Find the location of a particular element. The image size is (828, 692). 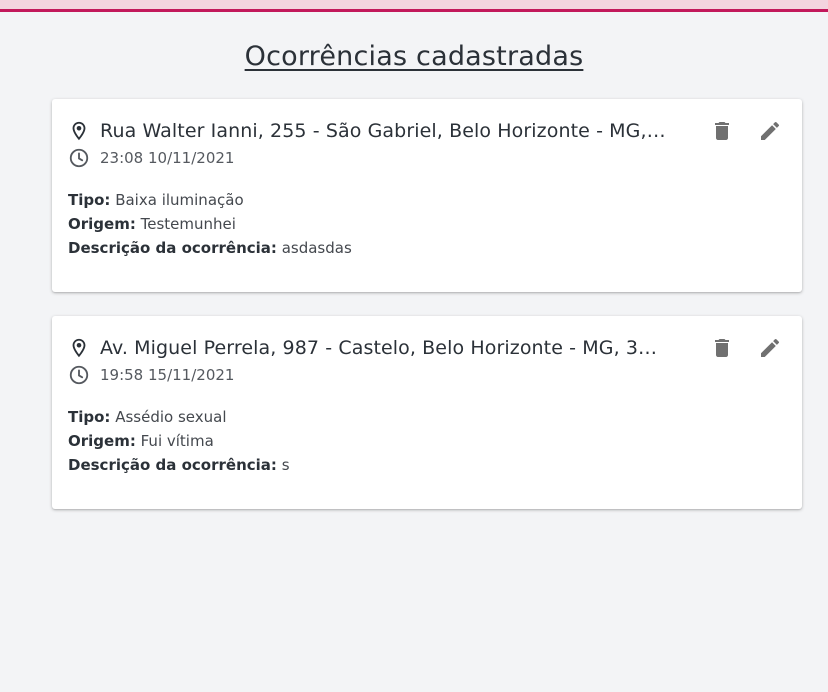

top-bar is located at coordinates (414, 6).